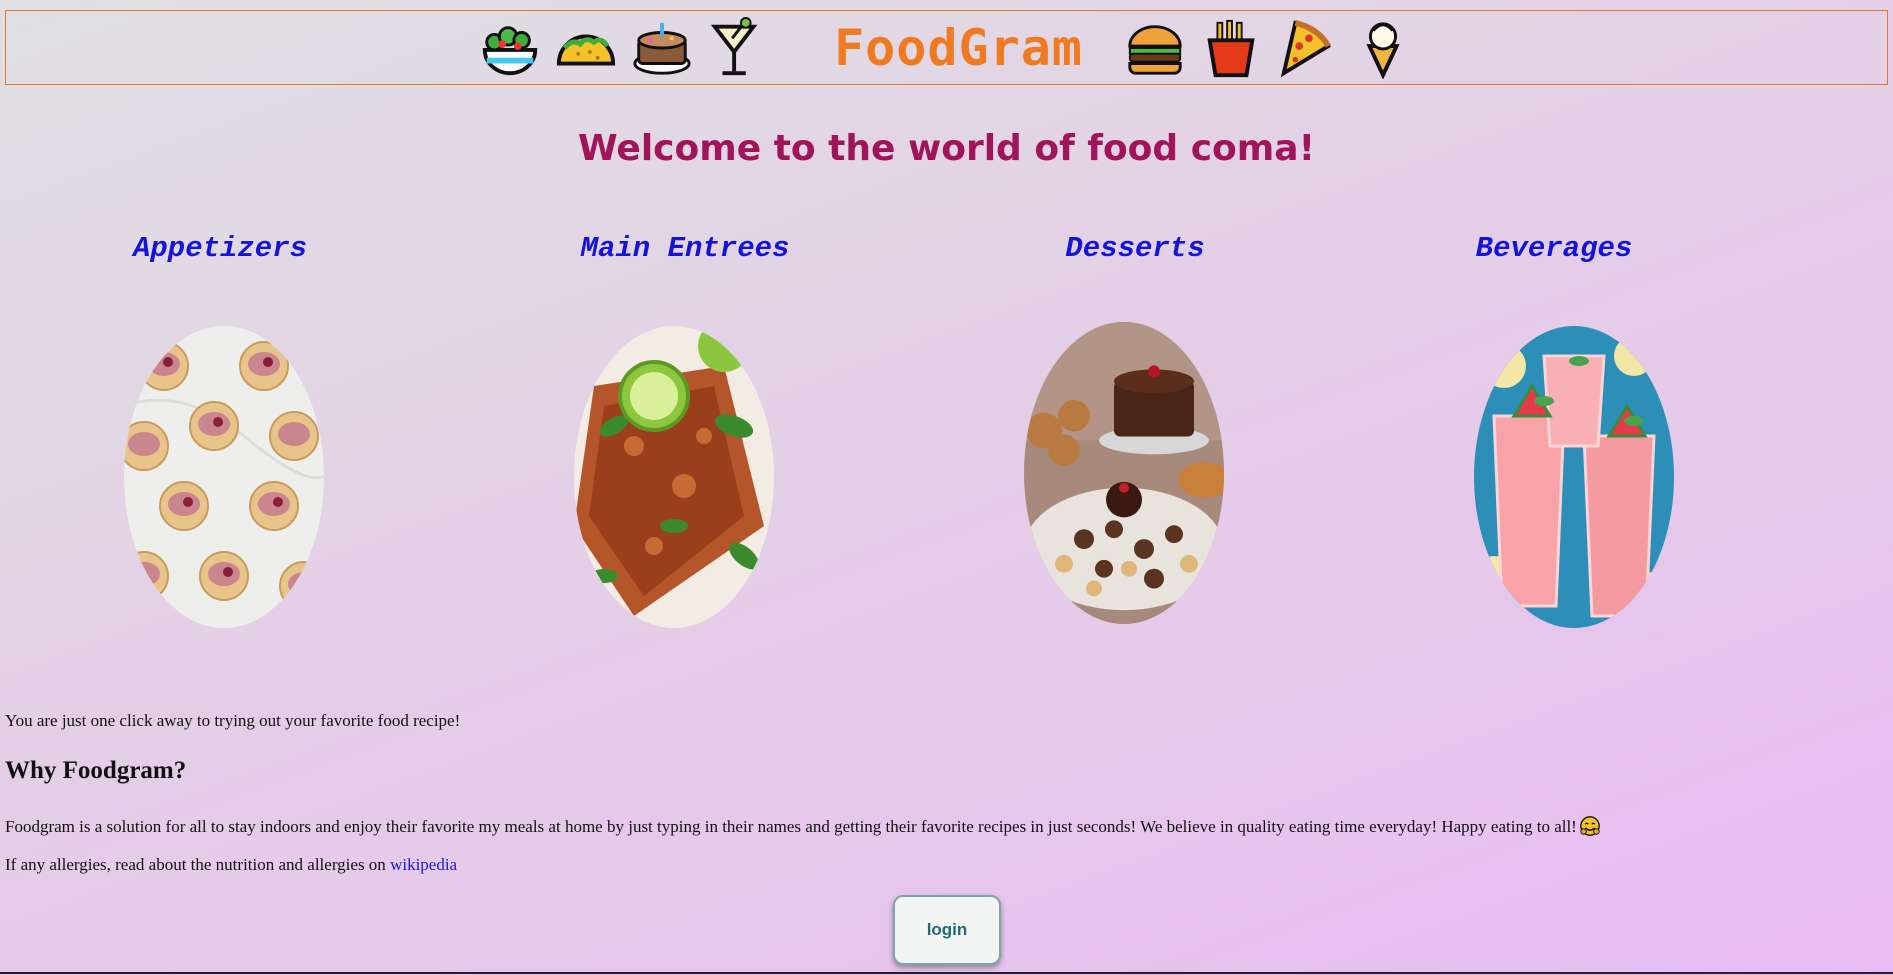 This screenshot has width=1893, height=975. I want to click on wikipedia-link: wikipedia, so click(423, 864).